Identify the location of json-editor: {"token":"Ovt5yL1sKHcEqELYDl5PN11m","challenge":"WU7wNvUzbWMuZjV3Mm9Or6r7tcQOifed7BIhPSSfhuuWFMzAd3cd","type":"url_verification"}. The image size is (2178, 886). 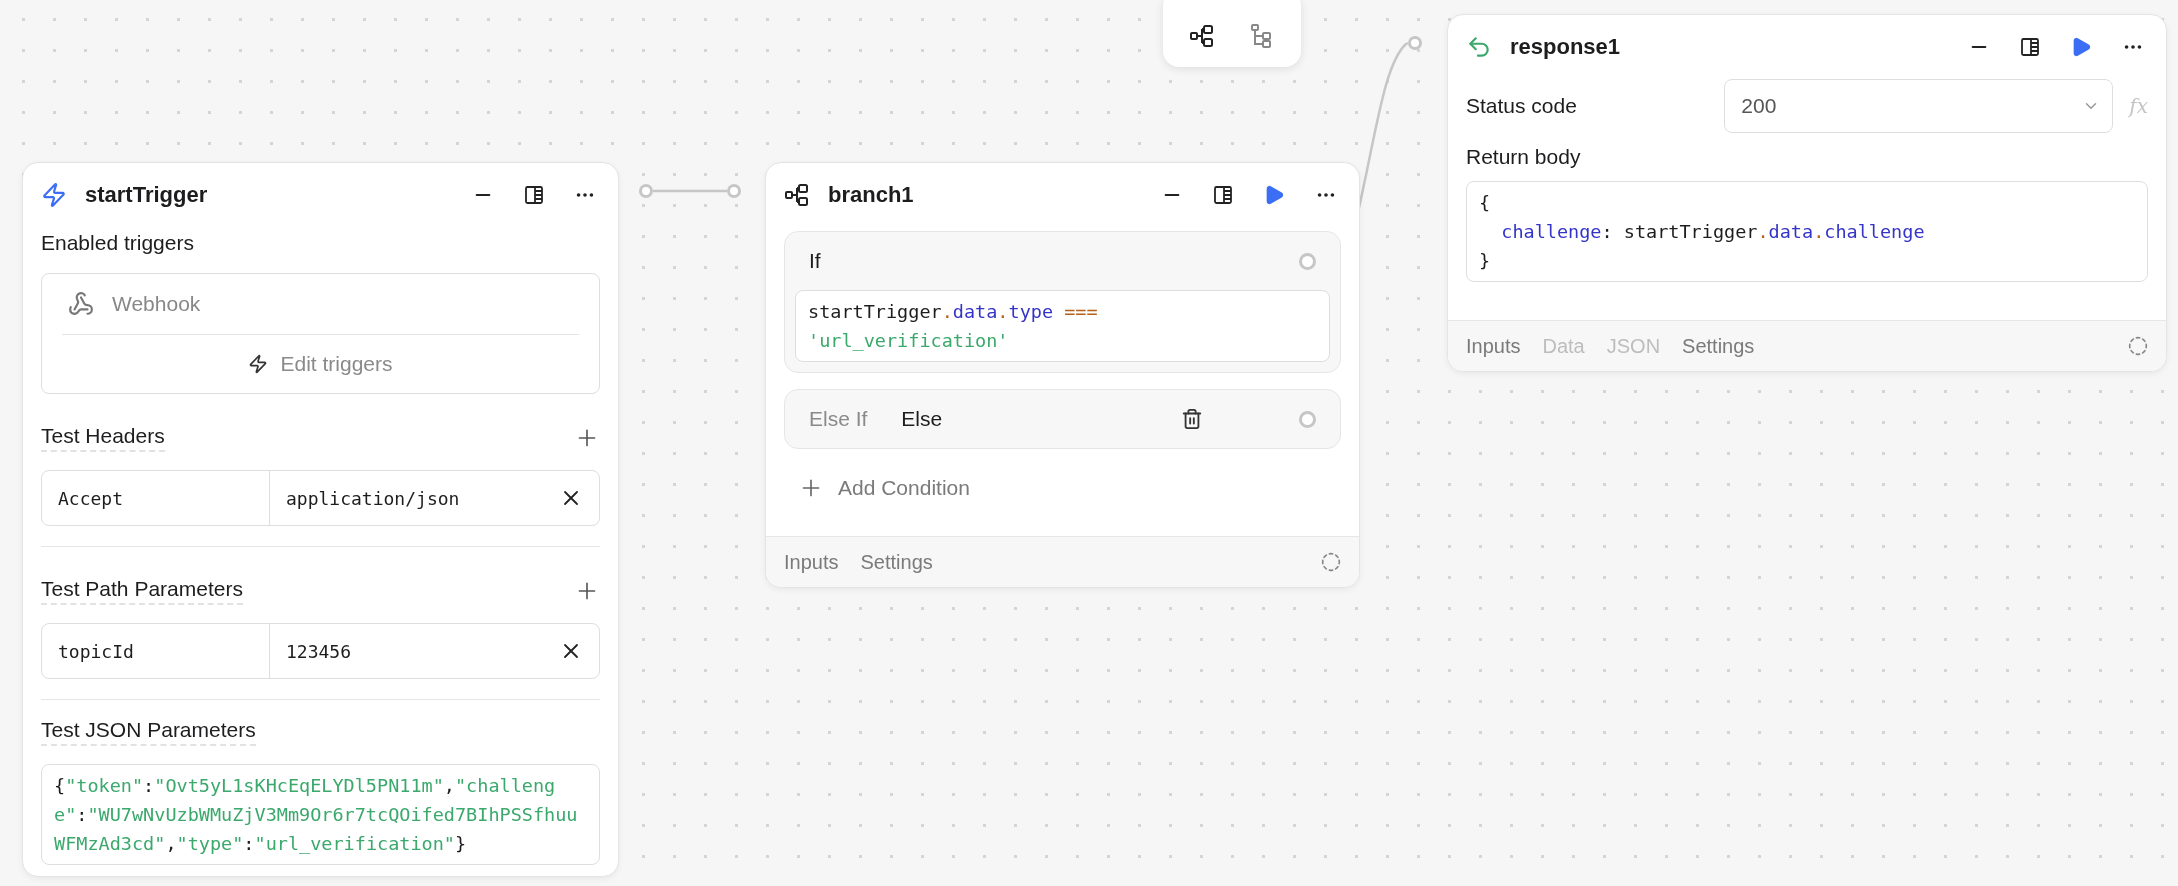
(320, 814).